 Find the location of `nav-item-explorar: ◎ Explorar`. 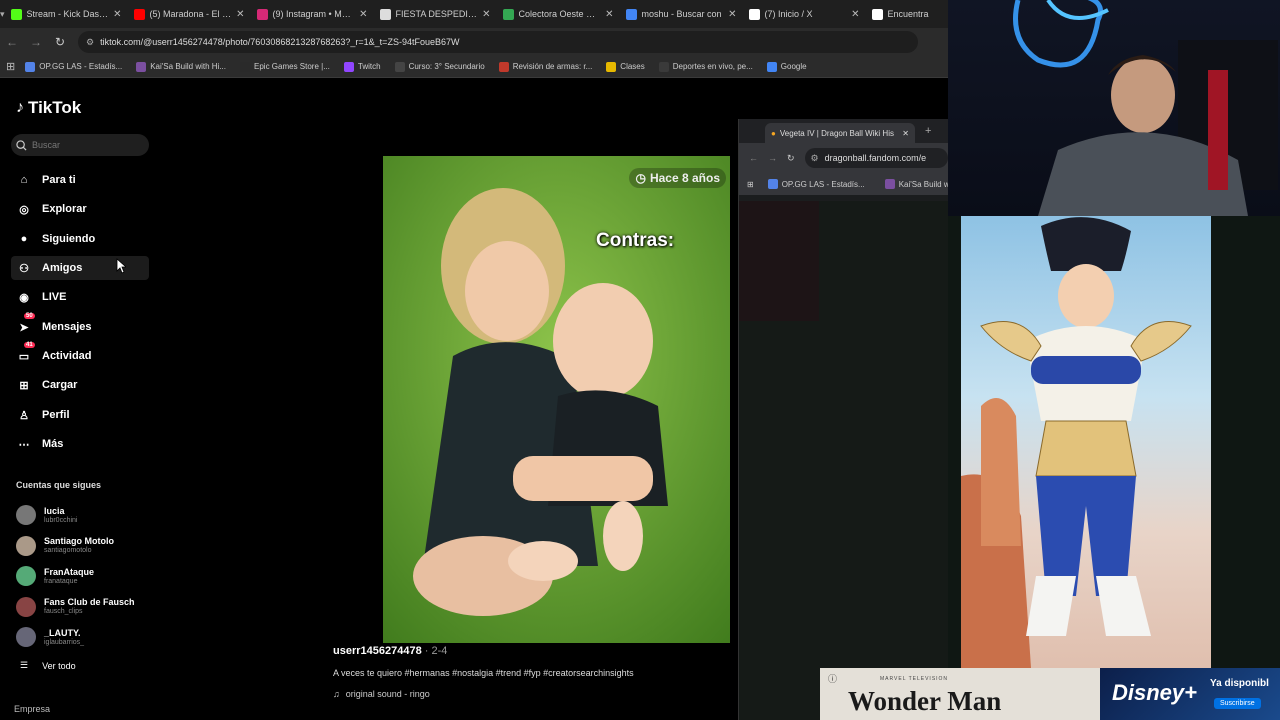

nav-item-explorar: ◎ Explorar is located at coordinates (80, 209).